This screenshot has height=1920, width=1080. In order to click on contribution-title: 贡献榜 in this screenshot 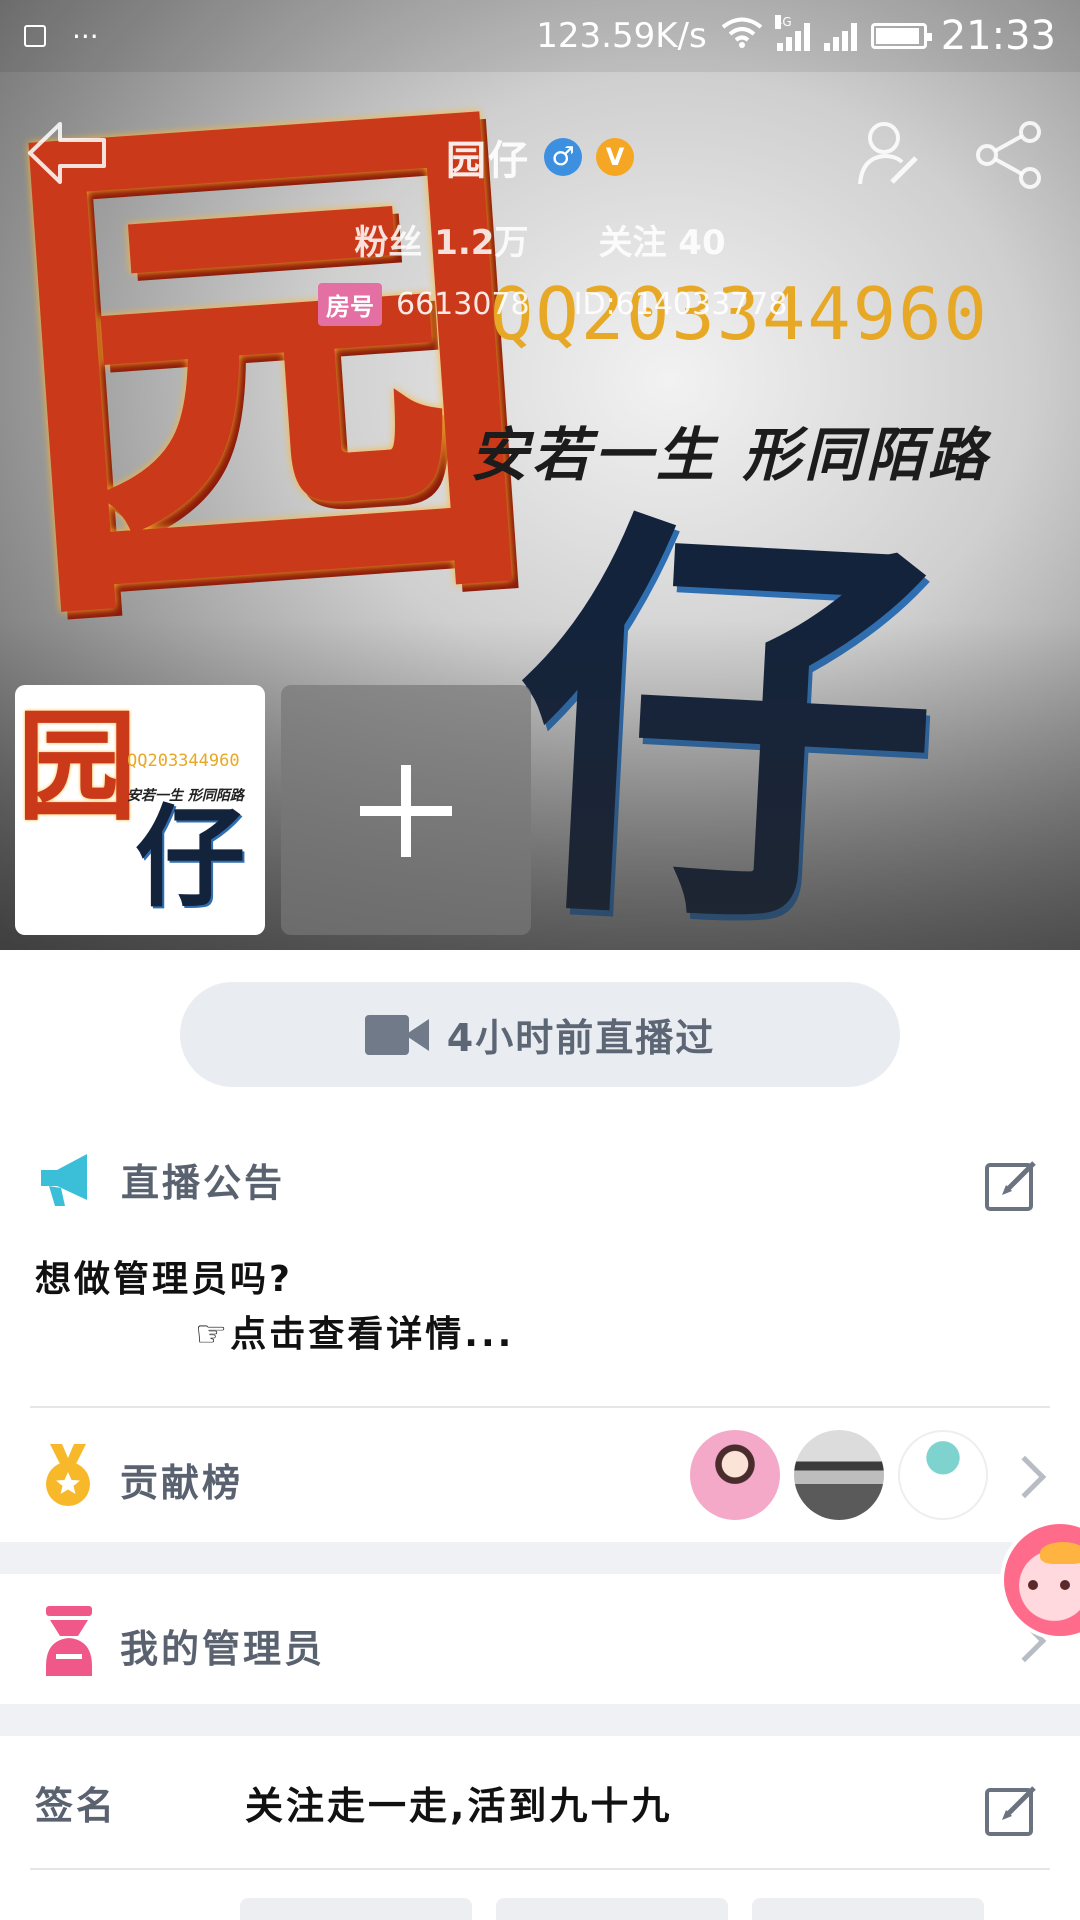, I will do `click(182, 1483)`.